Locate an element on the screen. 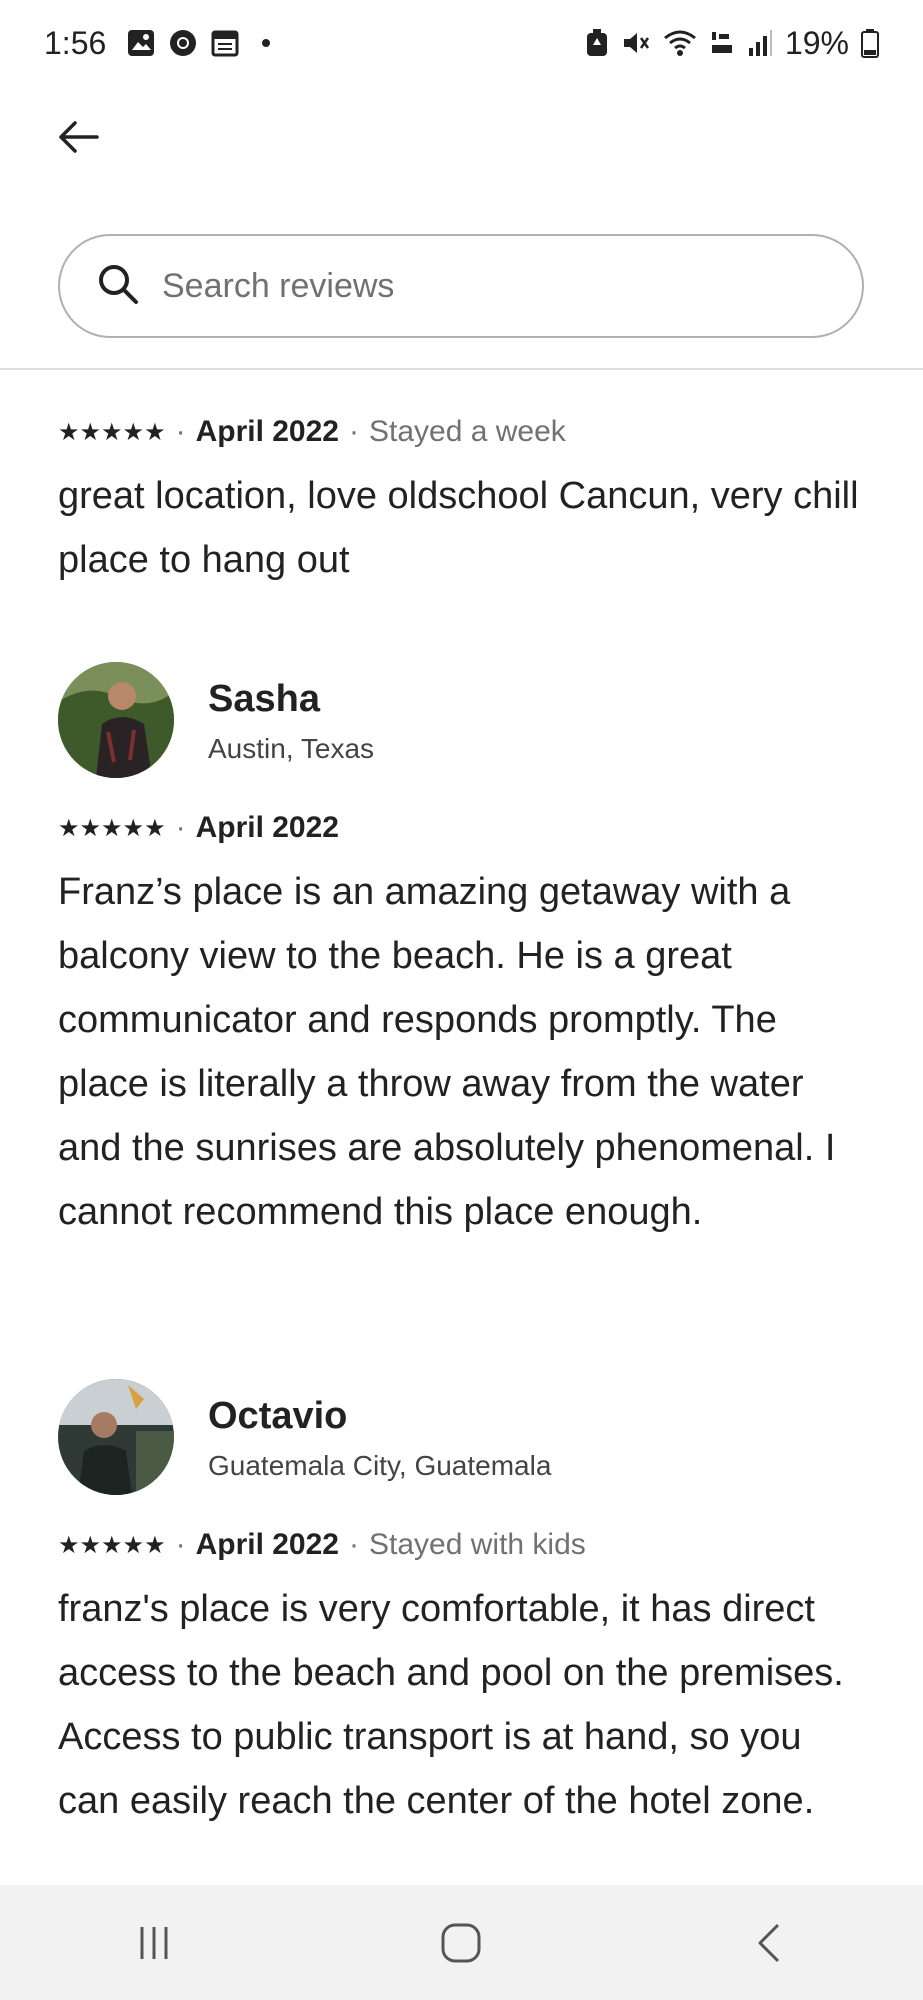 The width and height of the screenshot is (923, 2000). nav-back-button is located at coordinates (769, 1943).